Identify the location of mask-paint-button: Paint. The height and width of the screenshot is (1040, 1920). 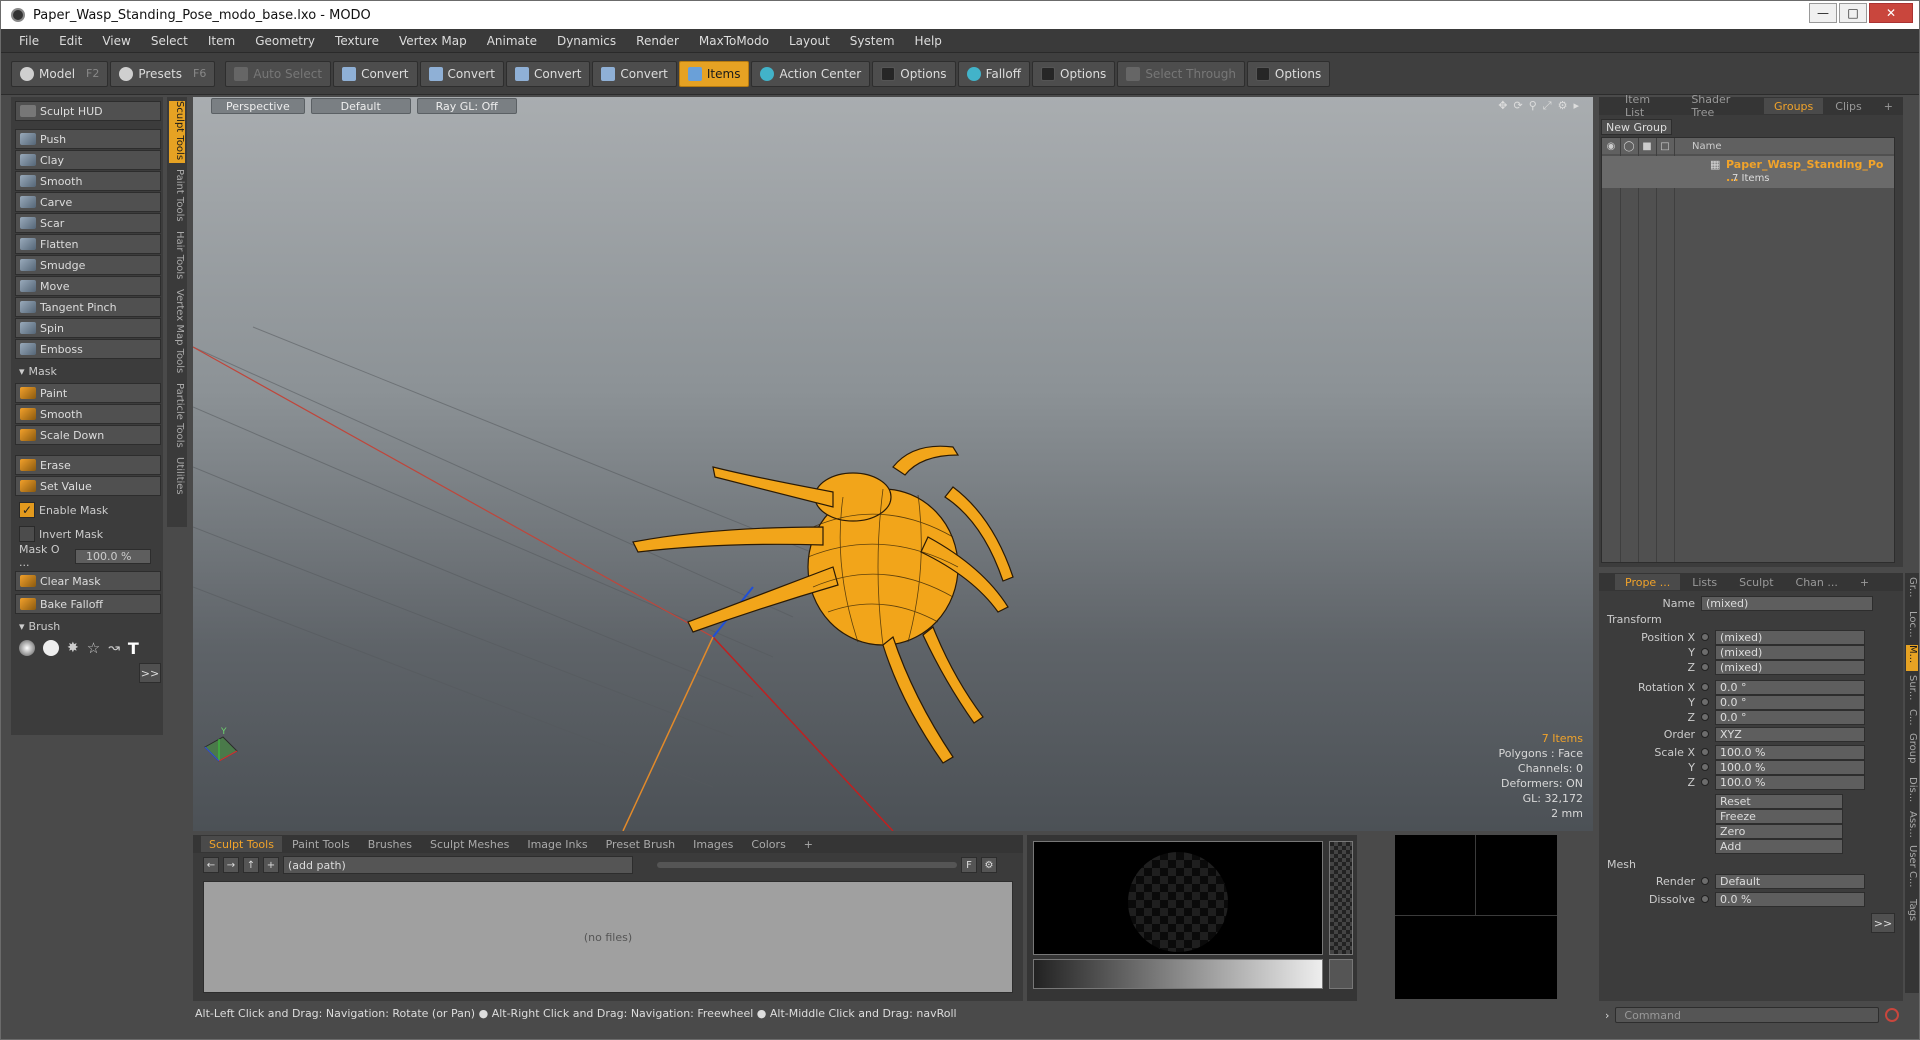
(88, 393).